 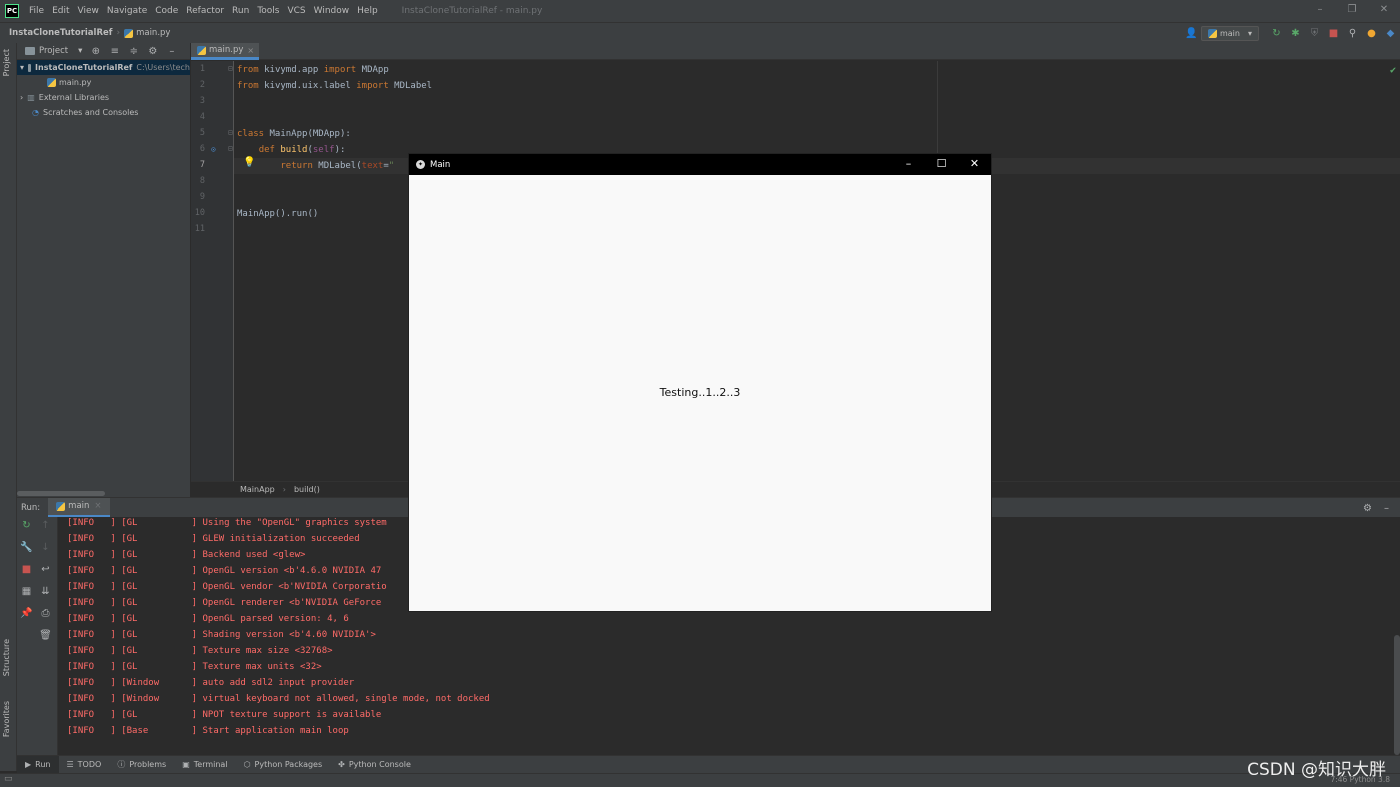 I want to click on print-icon: ⎙, so click(x=45, y=617).